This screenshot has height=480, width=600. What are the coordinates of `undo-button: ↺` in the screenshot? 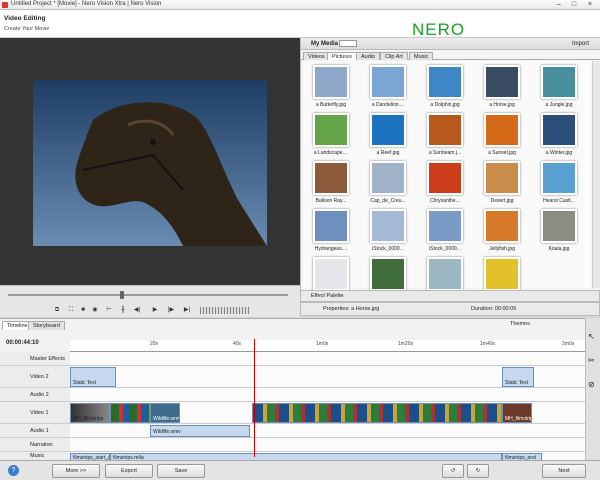 It's located at (453, 471).